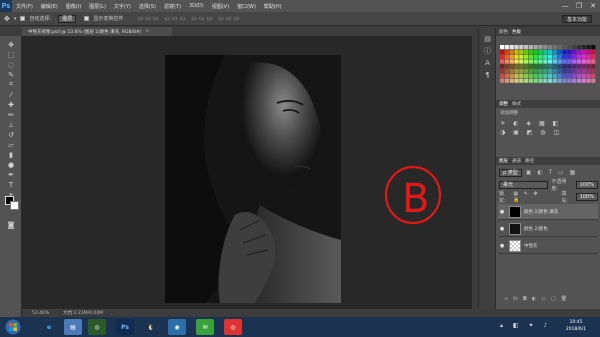 Image resolution: width=600 pixels, height=337 pixels. Describe the element at coordinates (516, 32) in the screenshot. I see `tab-swatches: 色板` at that location.